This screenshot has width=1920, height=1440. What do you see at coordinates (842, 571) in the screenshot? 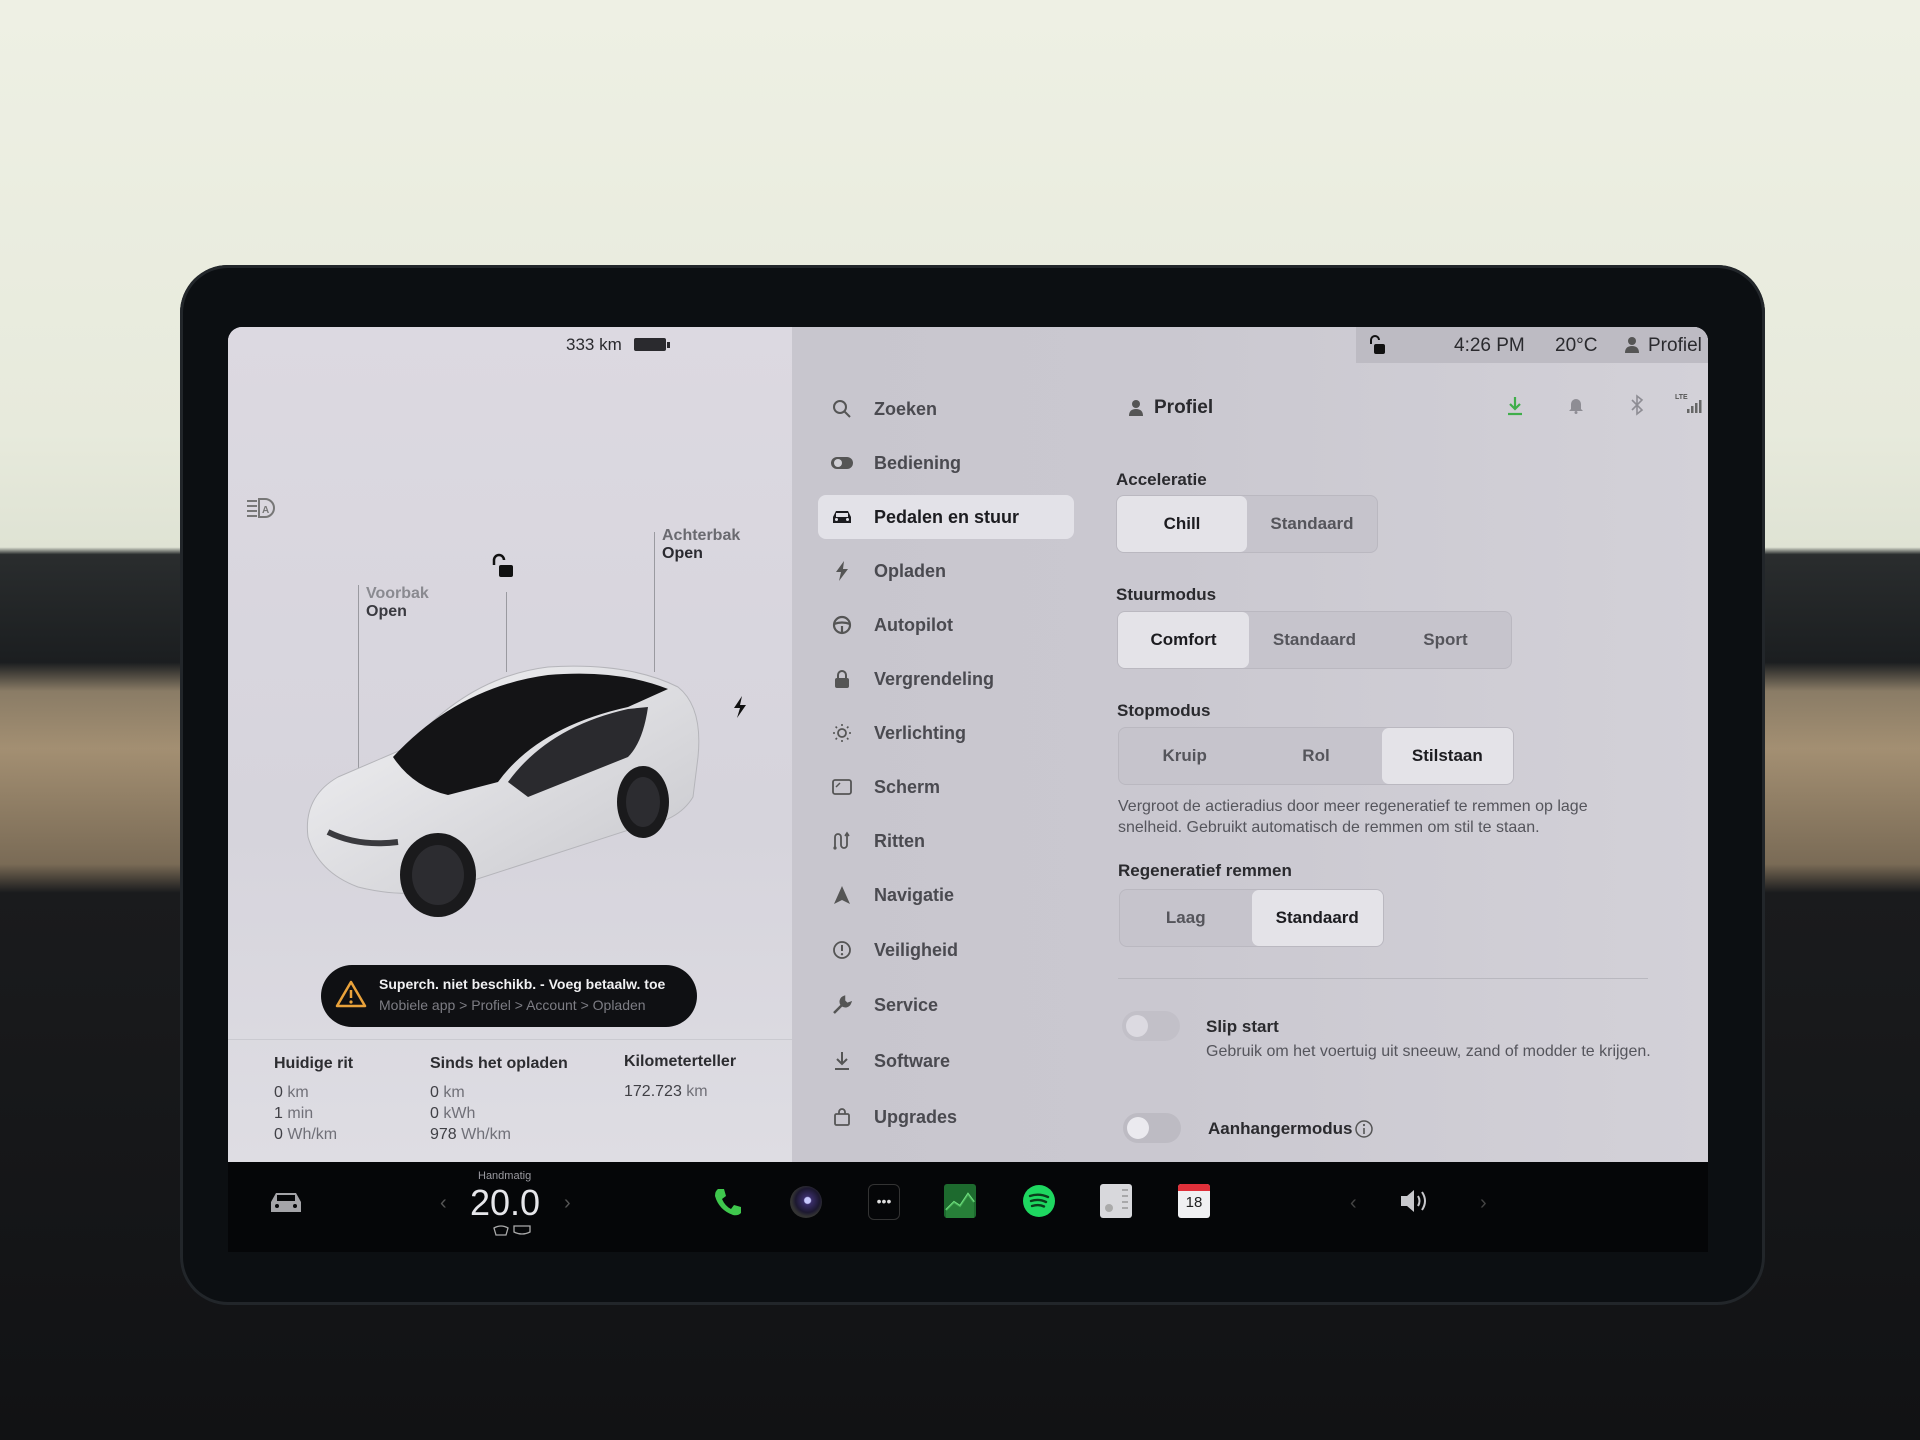
I see `bolt-icon` at bounding box center [842, 571].